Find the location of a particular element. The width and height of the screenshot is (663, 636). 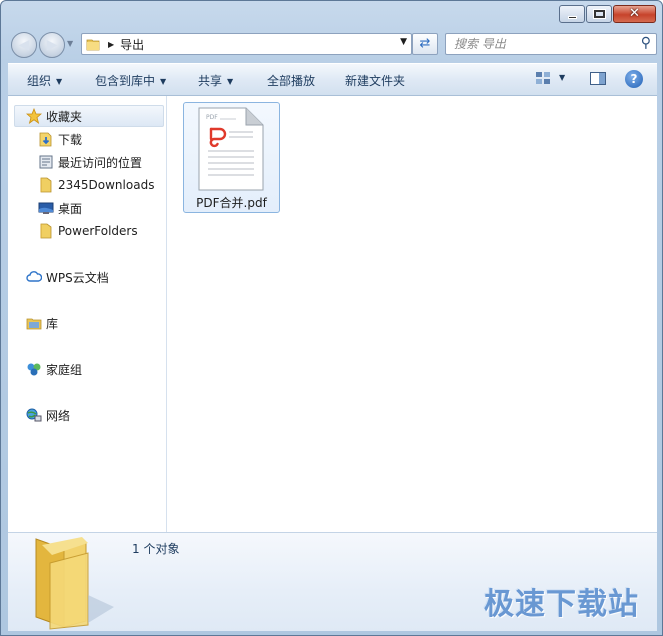

library-icon is located at coordinates (34, 324).